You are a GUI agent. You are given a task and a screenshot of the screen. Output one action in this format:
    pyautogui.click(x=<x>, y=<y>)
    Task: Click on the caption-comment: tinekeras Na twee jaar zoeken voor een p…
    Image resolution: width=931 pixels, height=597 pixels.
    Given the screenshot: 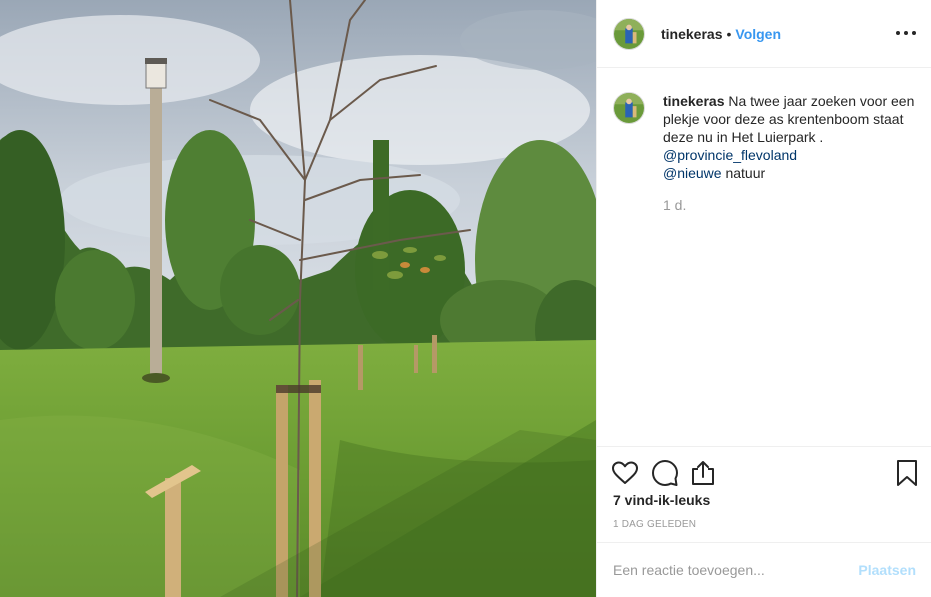 What is the action you would take?
    pyautogui.click(x=766, y=153)
    